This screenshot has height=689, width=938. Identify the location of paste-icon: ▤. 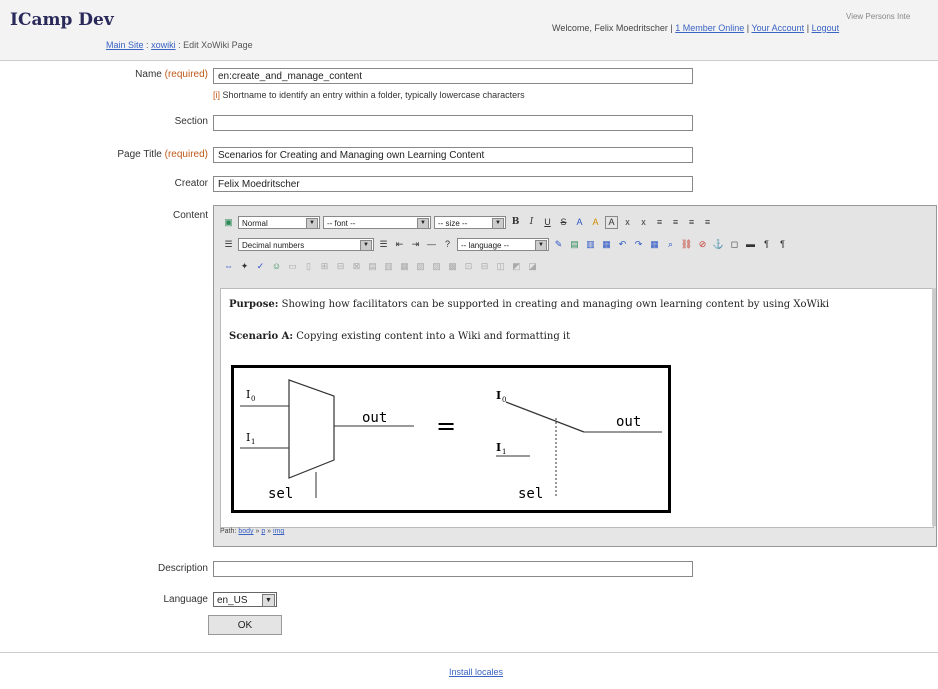
(574, 244).